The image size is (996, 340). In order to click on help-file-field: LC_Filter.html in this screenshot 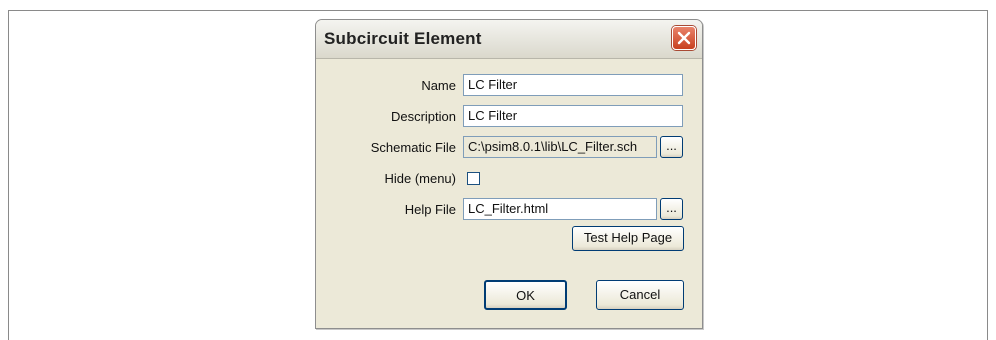, I will do `click(560, 209)`.